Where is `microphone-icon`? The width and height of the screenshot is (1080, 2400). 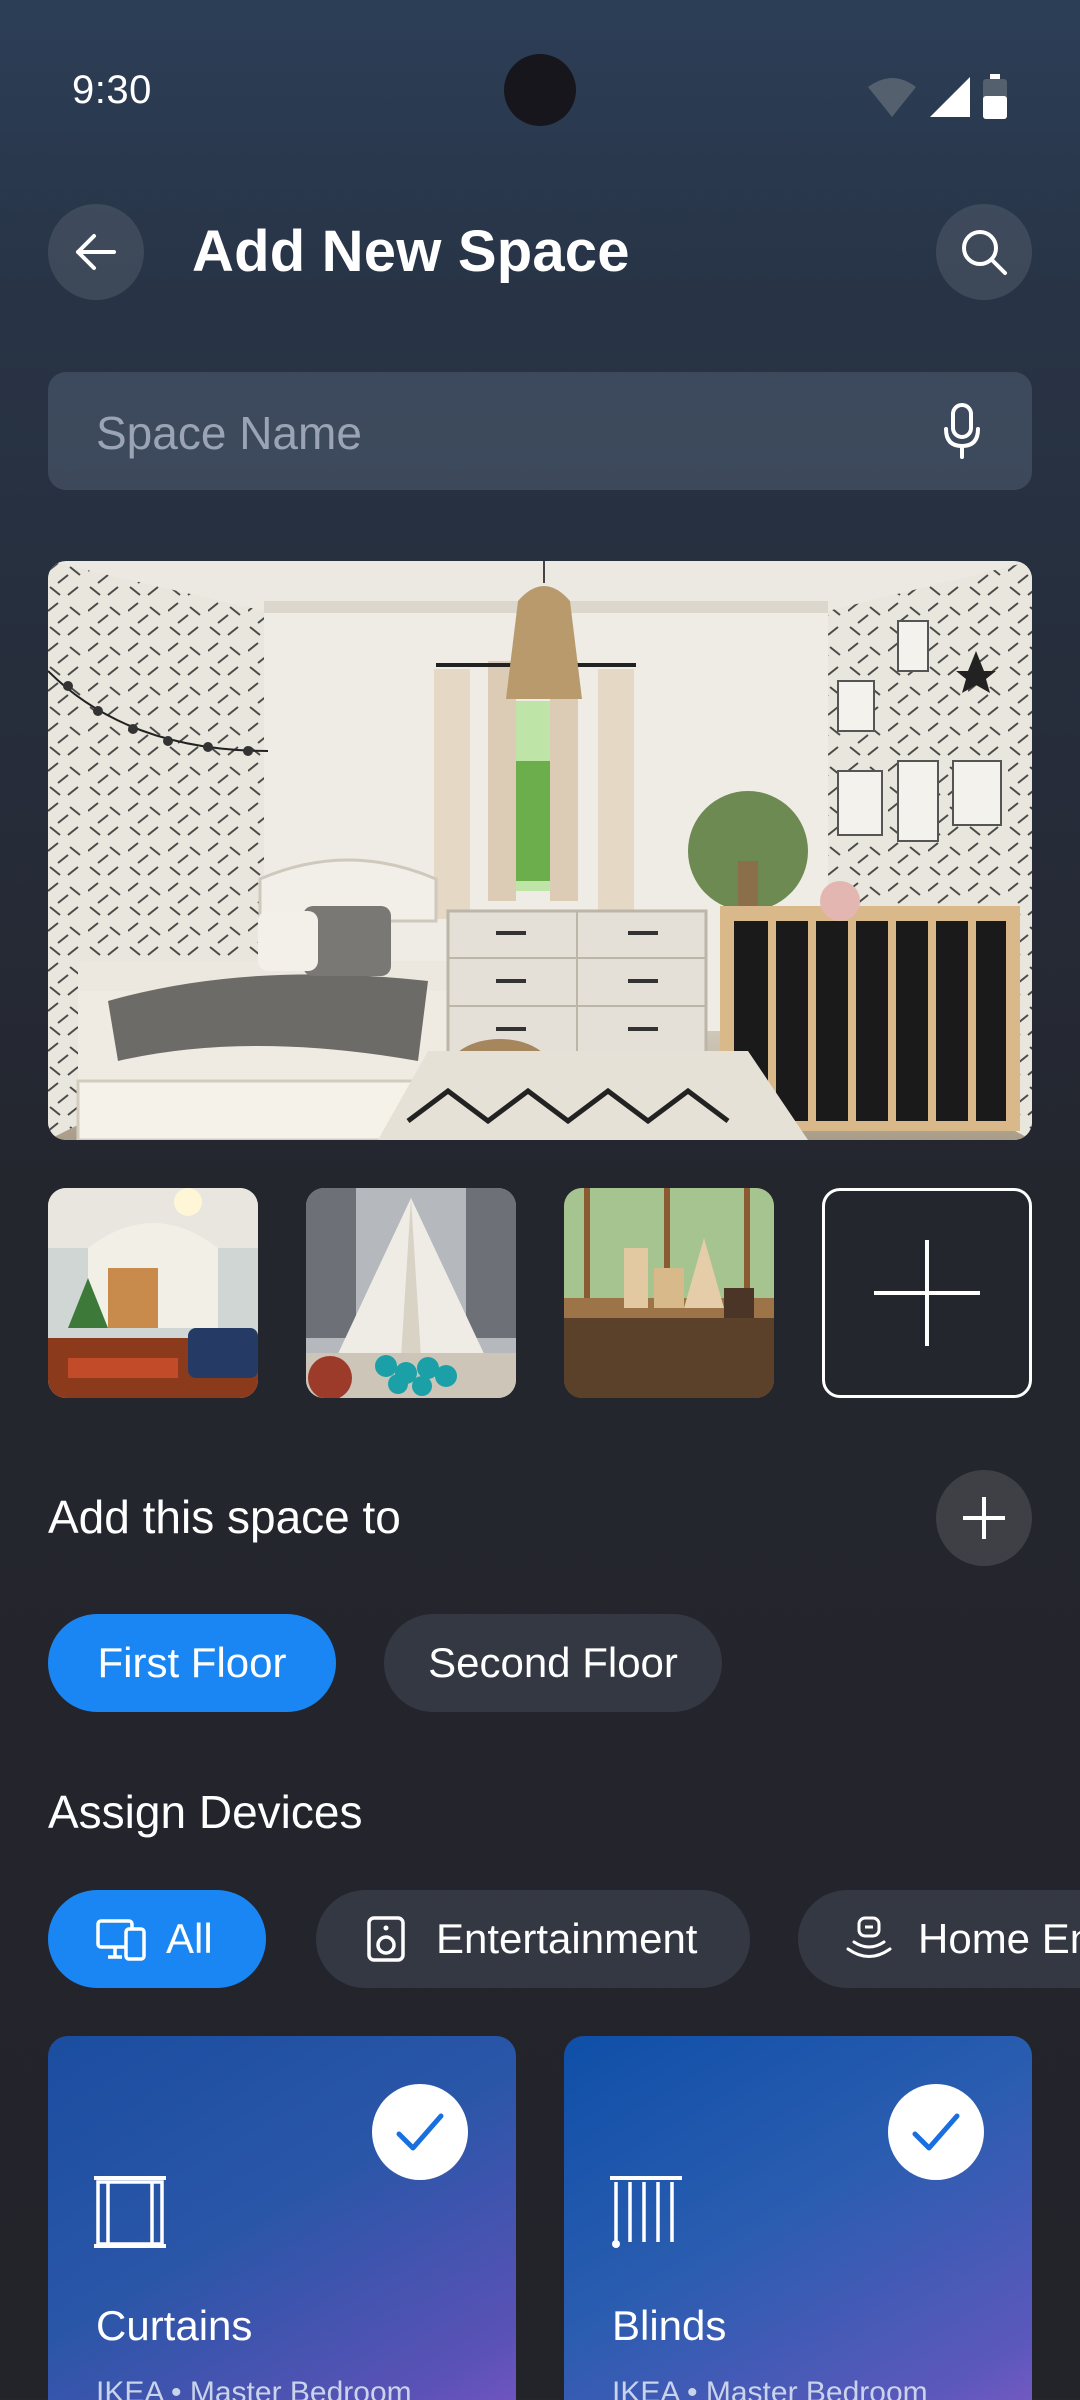 microphone-icon is located at coordinates (962, 431).